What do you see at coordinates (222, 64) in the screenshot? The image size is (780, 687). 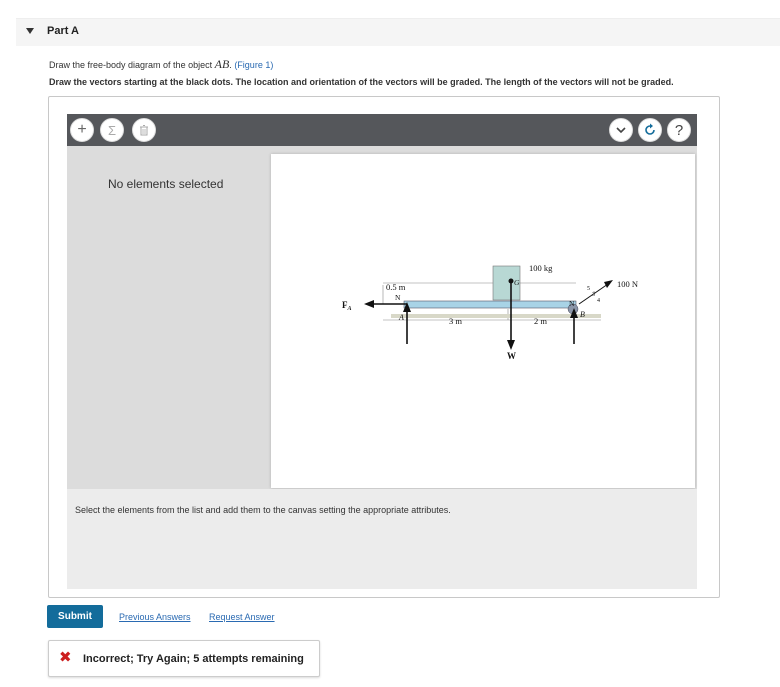 I see `object-name: AB` at bounding box center [222, 64].